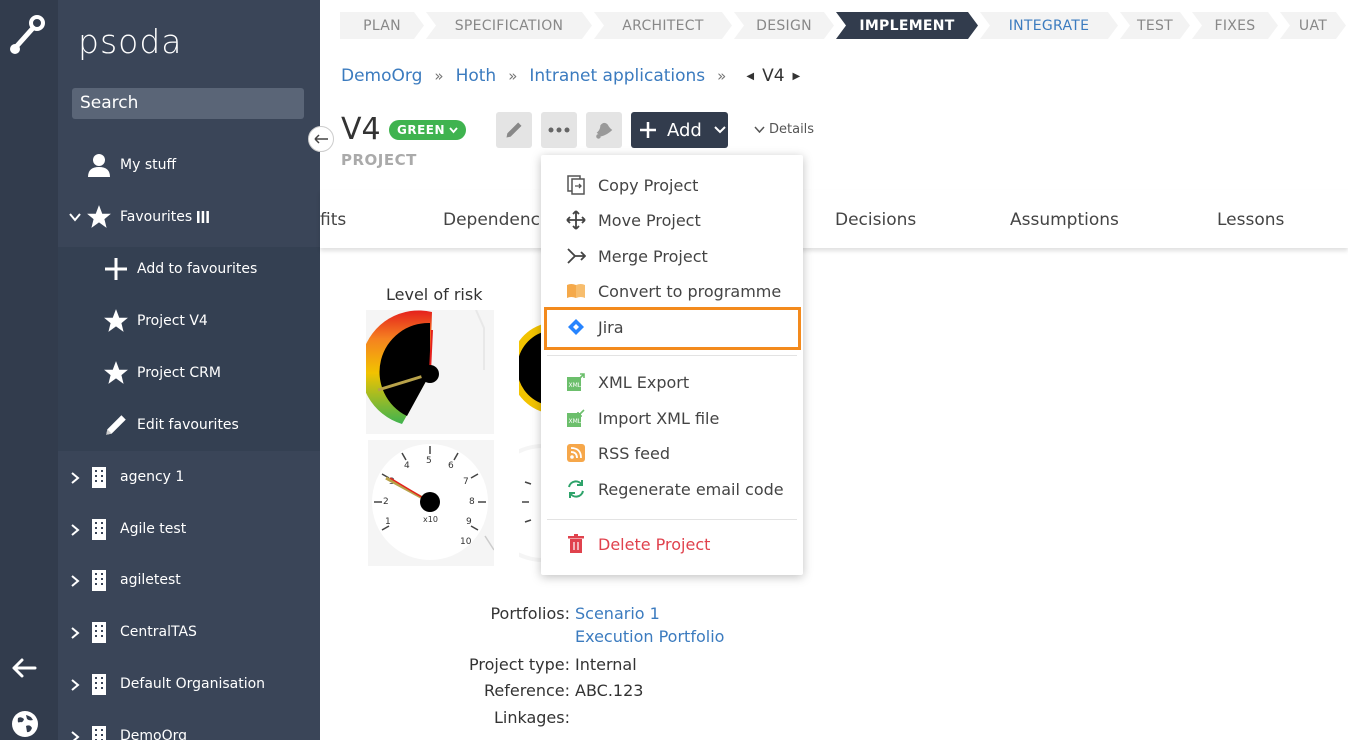  I want to click on stage-uat: UAT, so click(1313, 25).